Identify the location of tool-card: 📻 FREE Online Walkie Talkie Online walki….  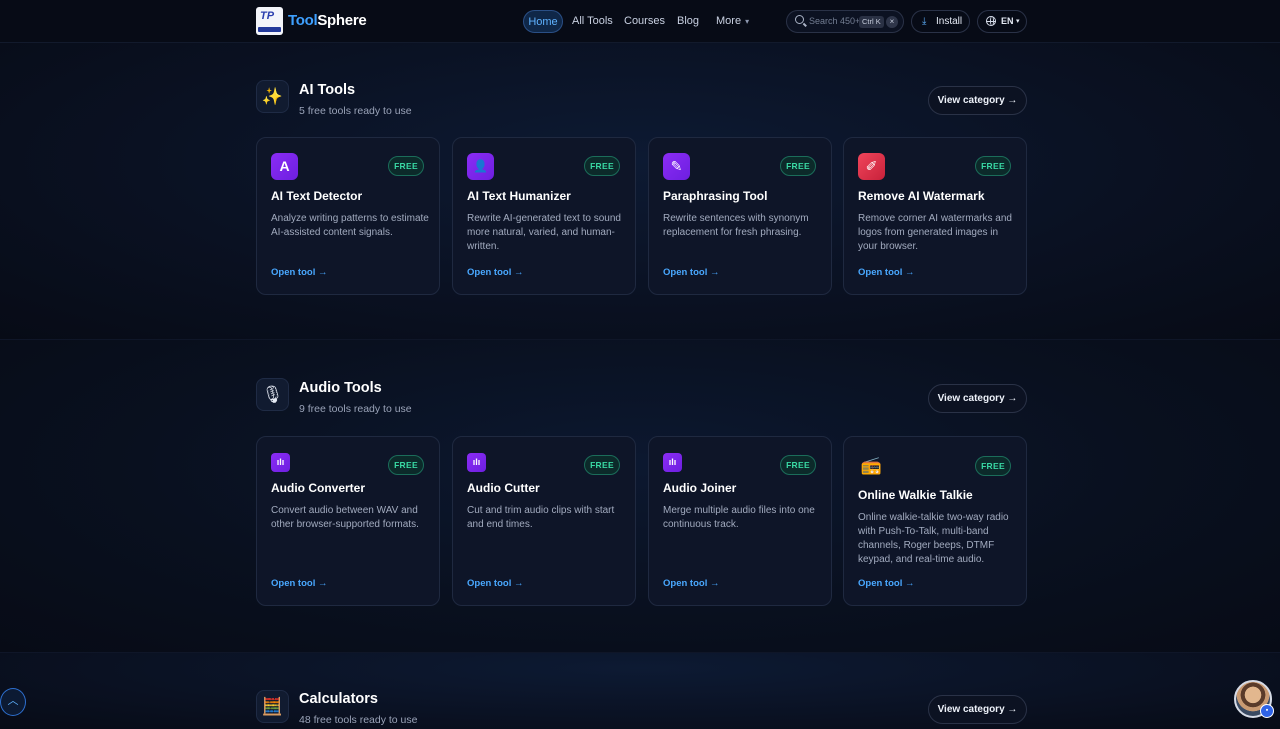
(935, 521).